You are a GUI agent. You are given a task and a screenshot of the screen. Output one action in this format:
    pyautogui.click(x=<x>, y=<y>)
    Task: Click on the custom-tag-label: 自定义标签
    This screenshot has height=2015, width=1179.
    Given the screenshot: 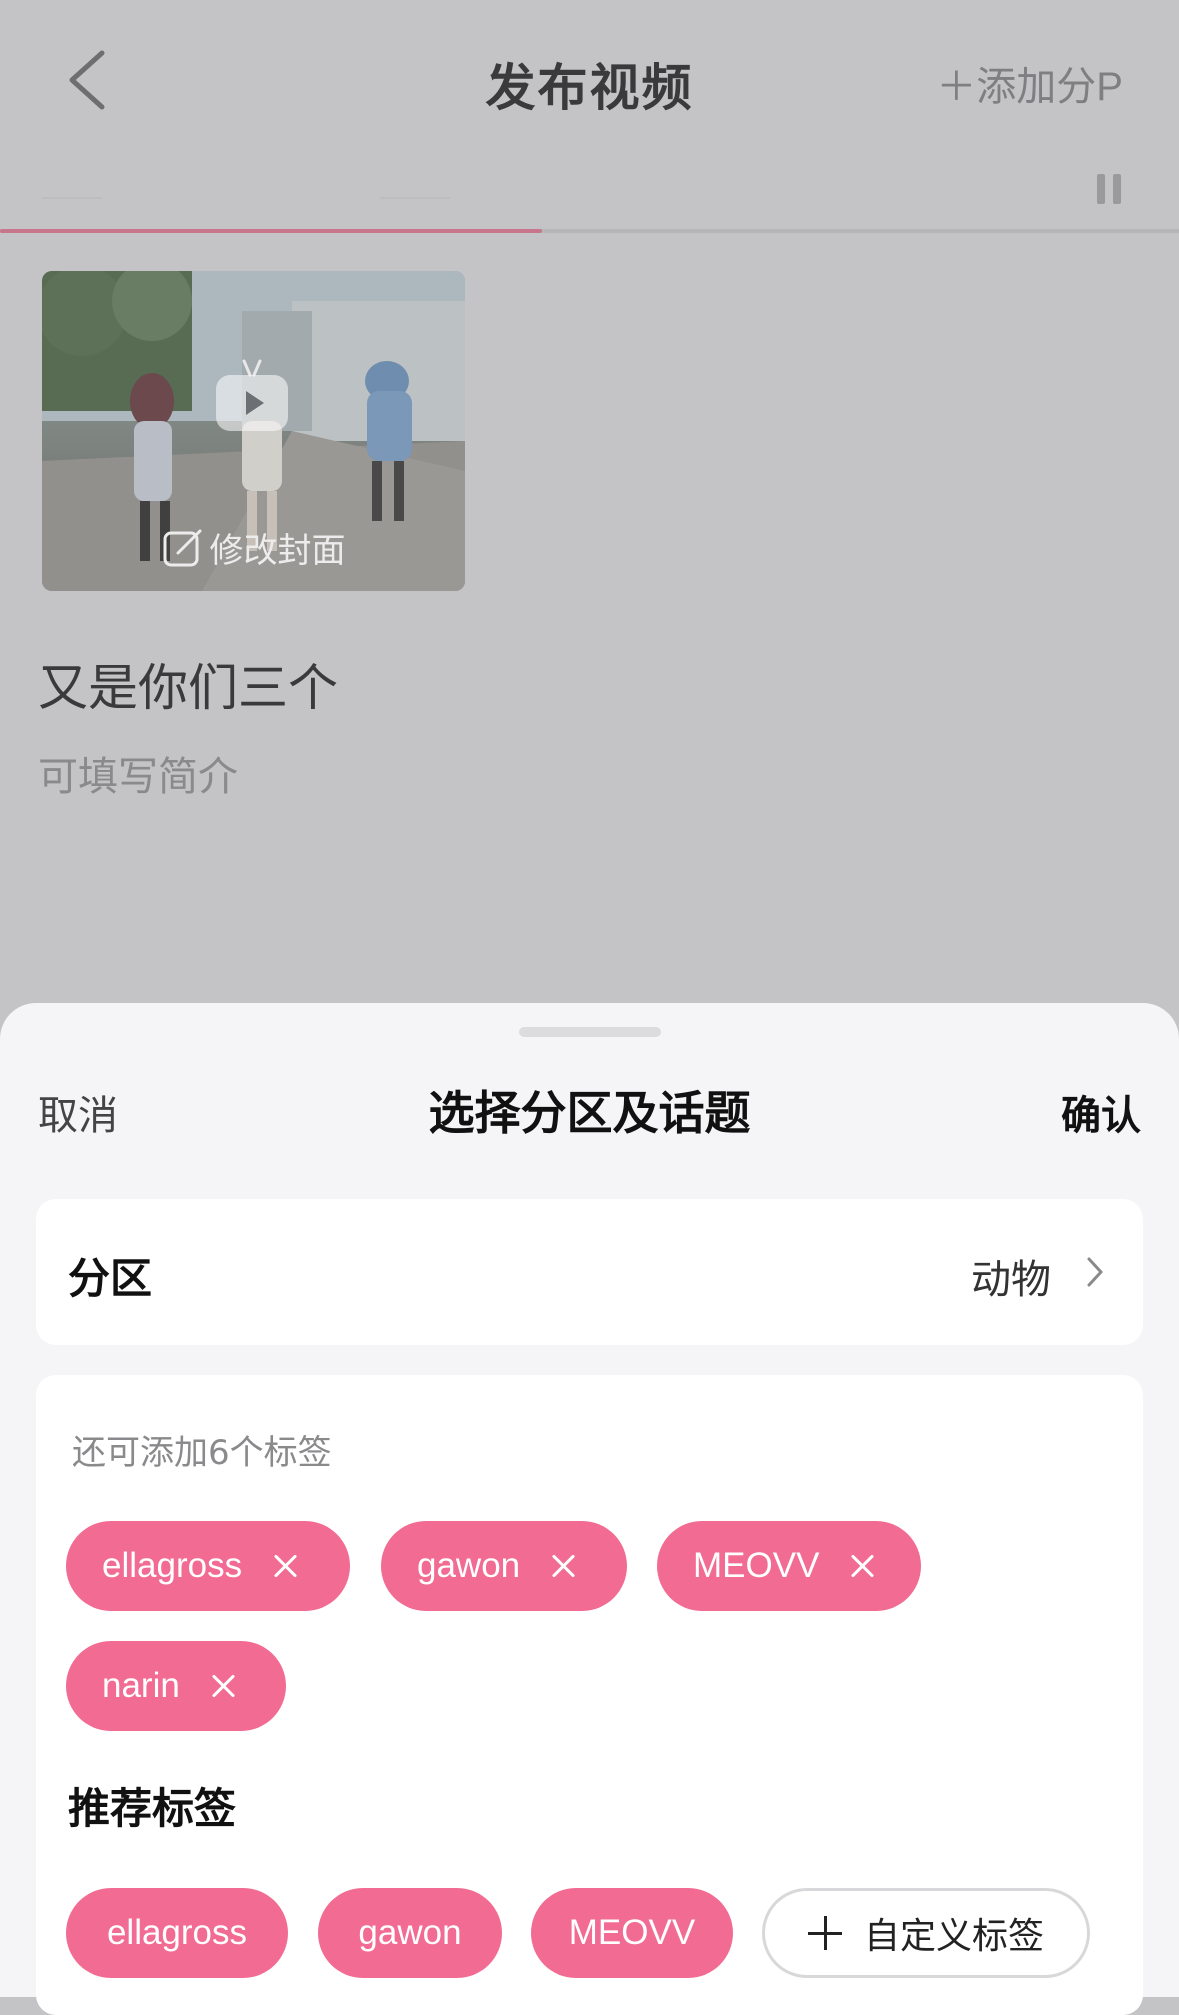 What is the action you would take?
    pyautogui.click(x=953, y=1936)
    